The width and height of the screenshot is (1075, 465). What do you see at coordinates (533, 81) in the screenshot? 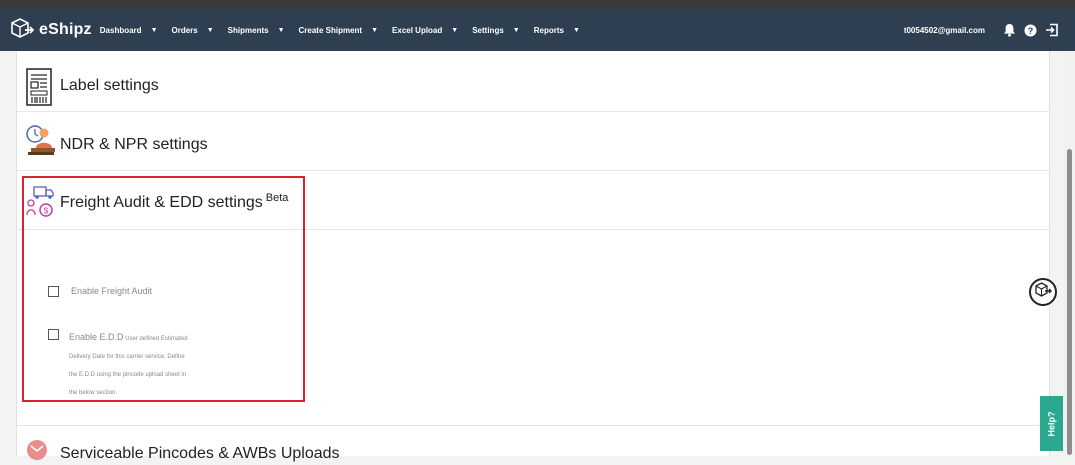
I see `label-settings-row: Label settings` at bounding box center [533, 81].